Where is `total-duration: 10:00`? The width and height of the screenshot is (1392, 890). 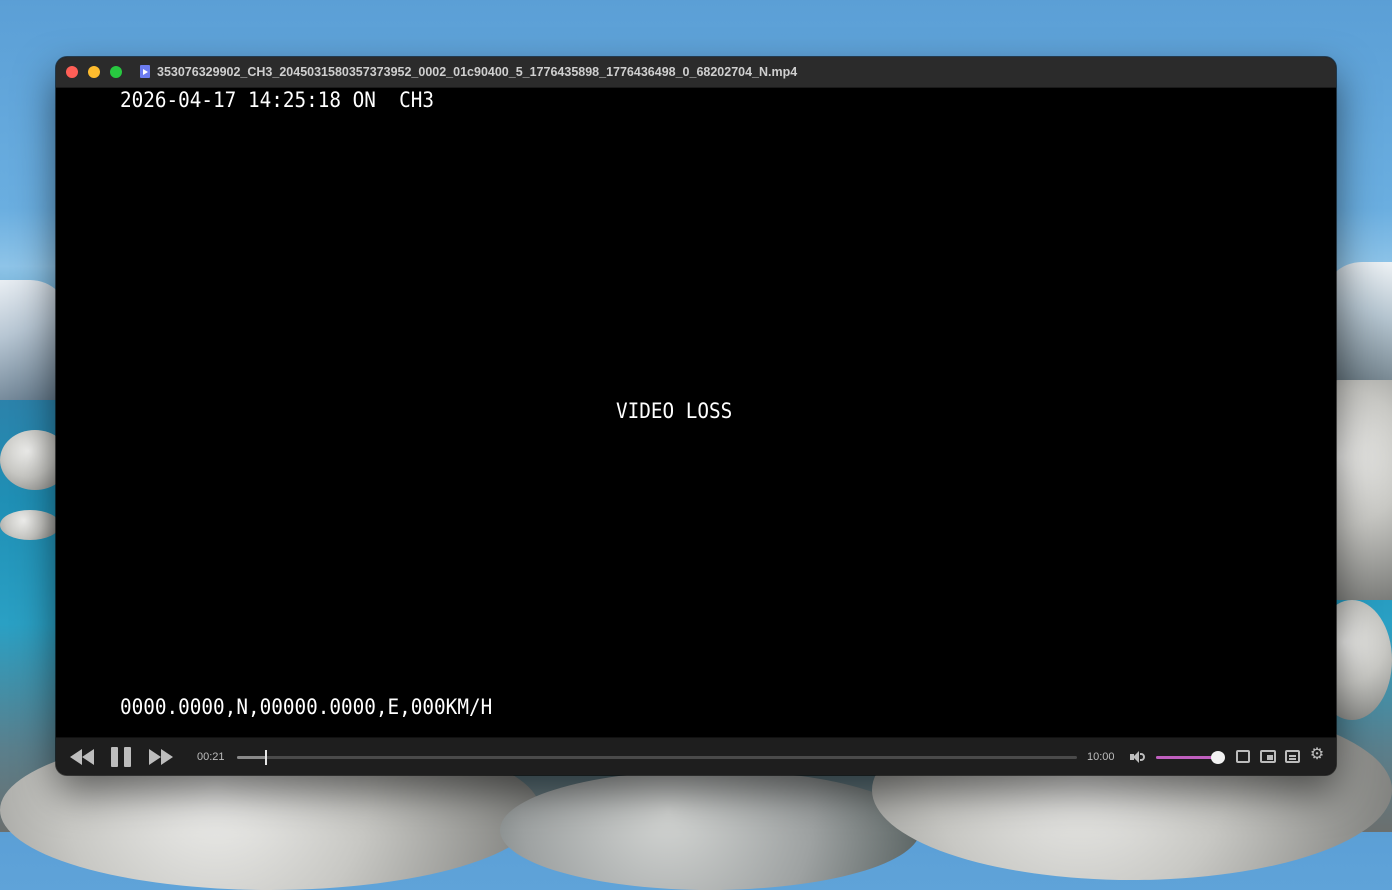 total-duration: 10:00 is located at coordinates (1101, 757).